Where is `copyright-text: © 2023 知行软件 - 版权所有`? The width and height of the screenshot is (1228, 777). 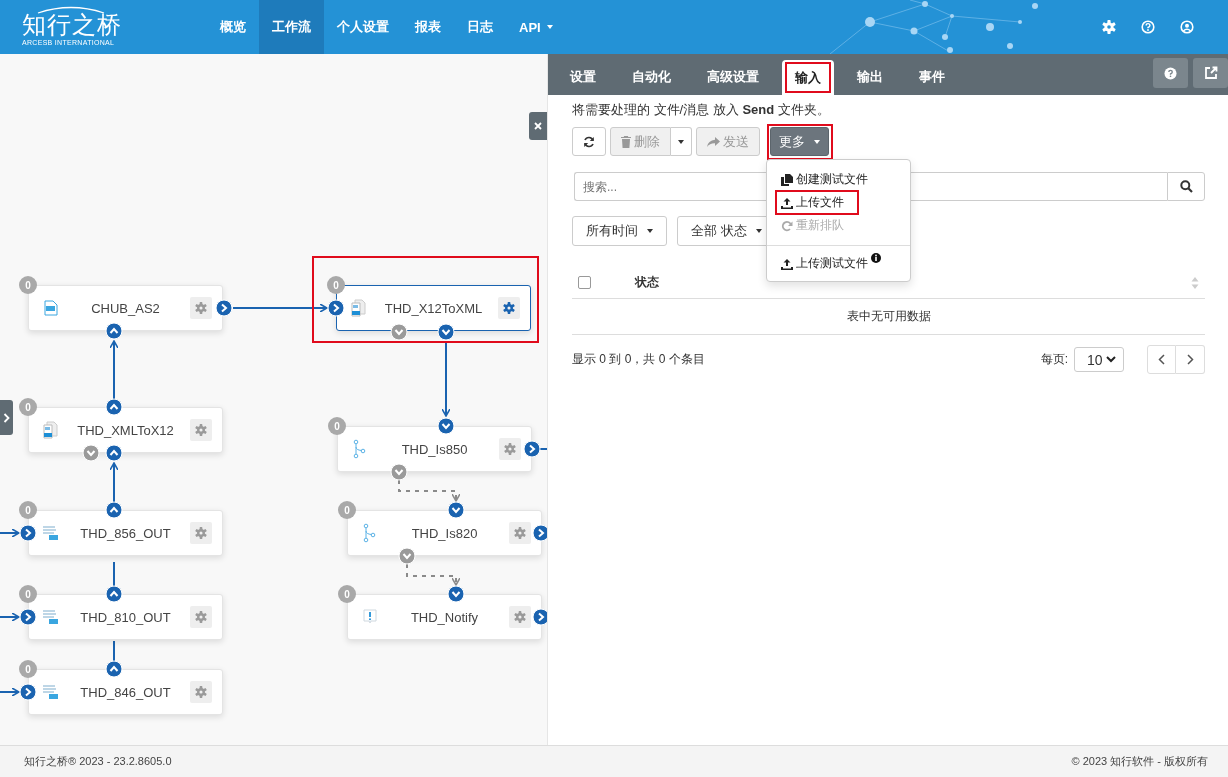 copyright-text: © 2023 知行软件 - 版权所有 is located at coordinates (1139, 761).